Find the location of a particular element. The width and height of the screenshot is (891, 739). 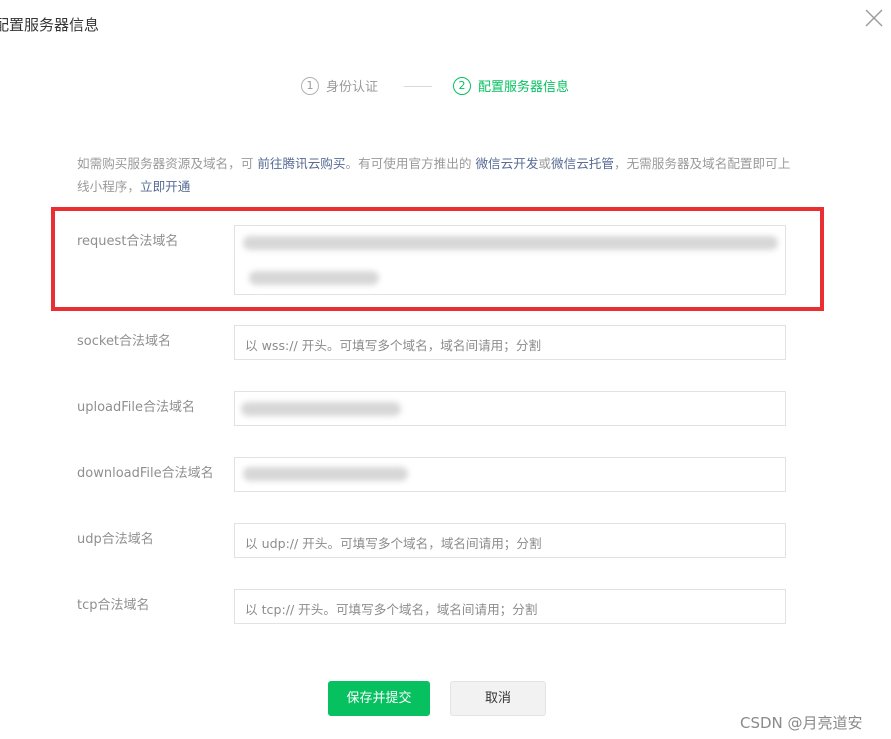

step-indicator: 1 身份认证 2 配置服务器信息 is located at coordinates (445, 87).